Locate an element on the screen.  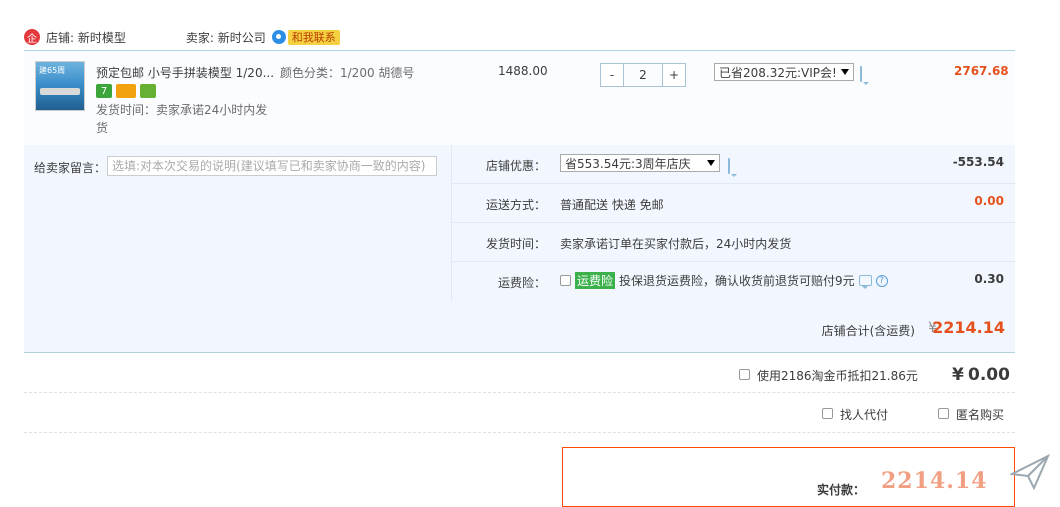
shop-name: 店铺: 新时模型 is located at coordinates (86, 37).